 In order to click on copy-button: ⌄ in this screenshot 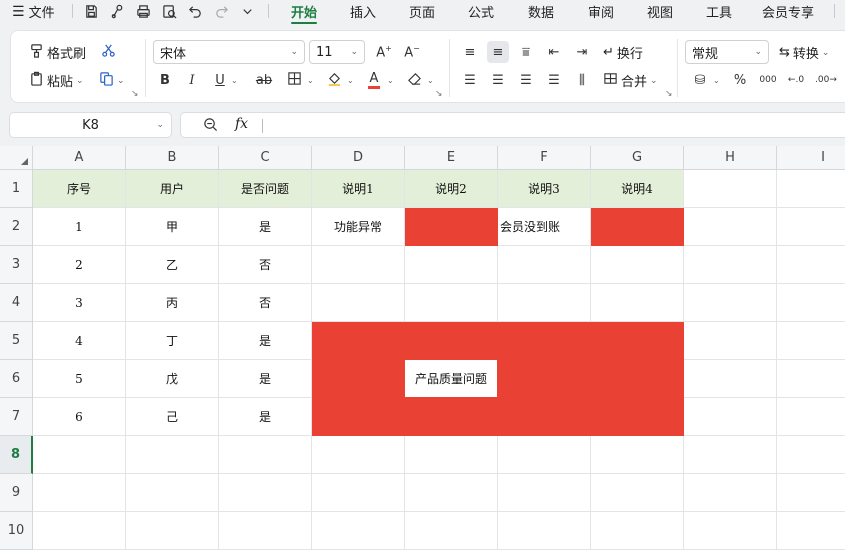, I will do `click(112, 80)`.